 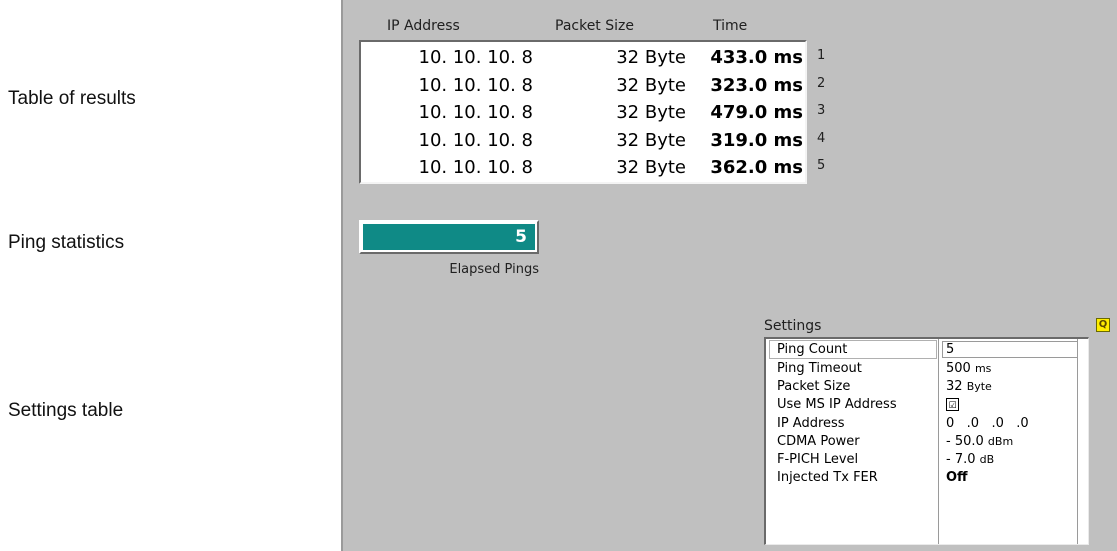 I want to click on elapsed-pings-display: 5, so click(x=449, y=237).